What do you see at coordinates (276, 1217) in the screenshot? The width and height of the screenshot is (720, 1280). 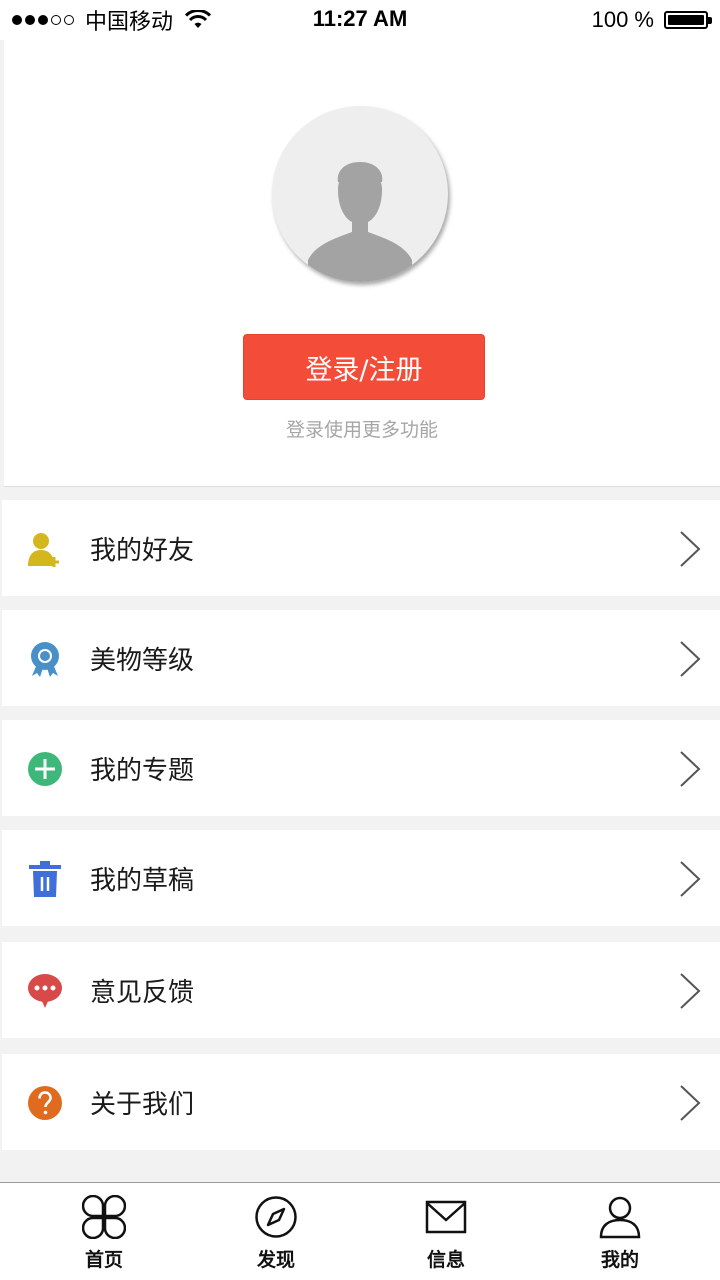 I see `compass-icon` at bounding box center [276, 1217].